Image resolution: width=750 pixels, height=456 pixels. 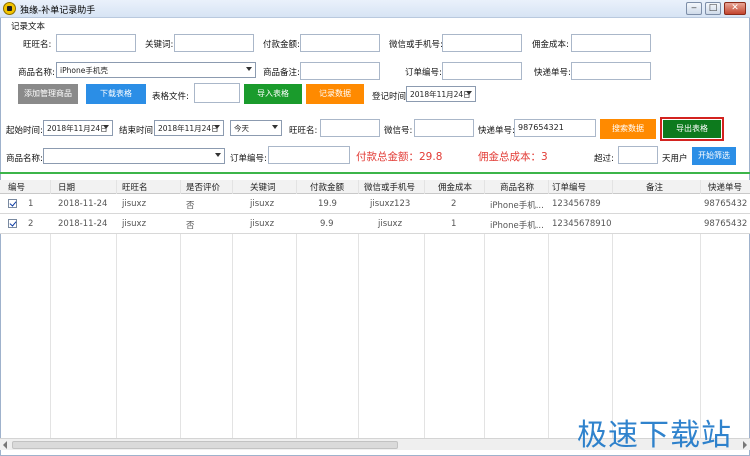 What do you see at coordinates (513, 157) in the screenshot?
I see `total-commission: 佣金总成本：3` at bounding box center [513, 157].